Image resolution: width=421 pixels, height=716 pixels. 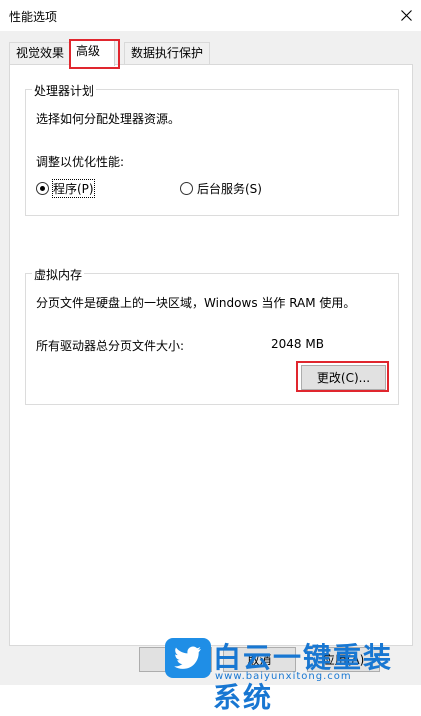 I want to click on tab-advanced: 高级, so click(x=92, y=53).